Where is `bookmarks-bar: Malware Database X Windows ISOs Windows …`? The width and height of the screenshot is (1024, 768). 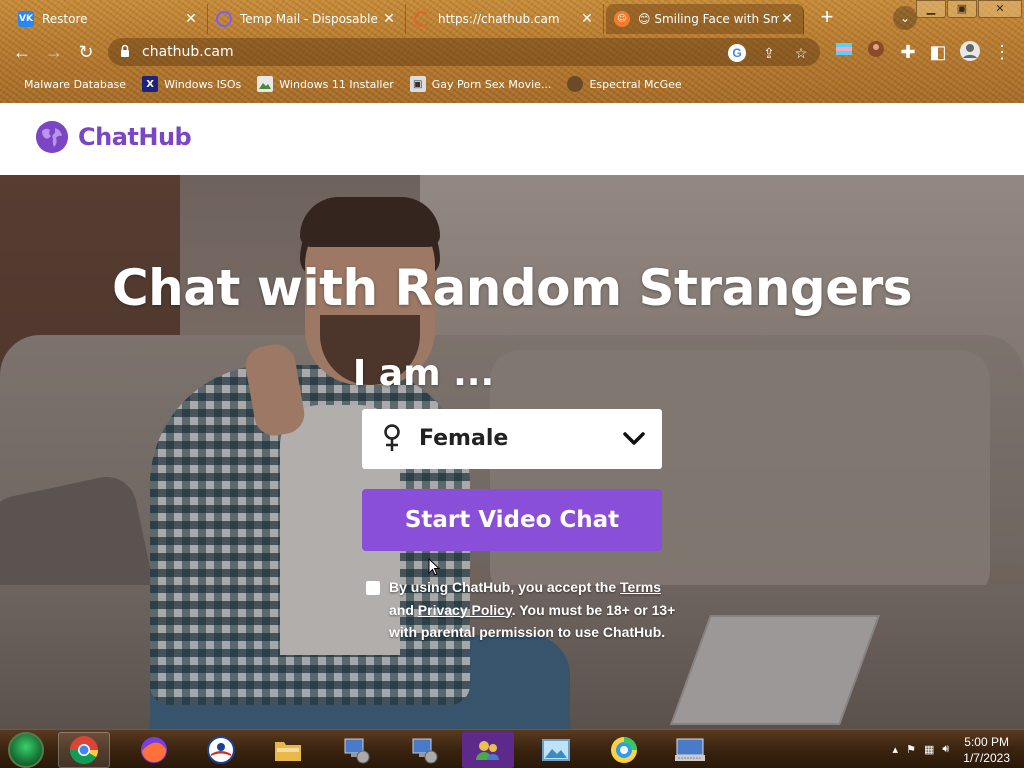
bookmarks-bar: Malware Database X Windows ISOs Windows … is located at coordinates (512, 84).